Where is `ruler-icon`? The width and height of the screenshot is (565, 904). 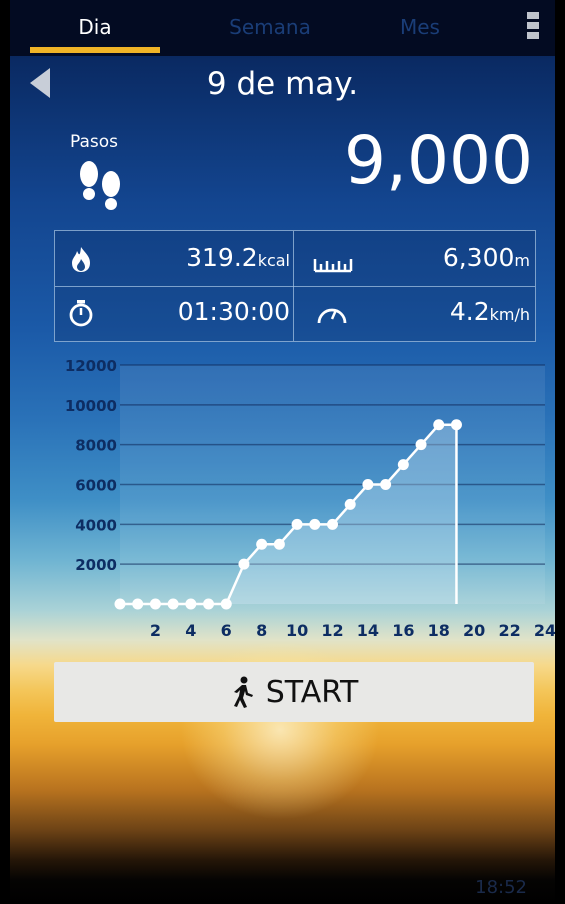 ruler-icon is located at coordinates (333, 266).